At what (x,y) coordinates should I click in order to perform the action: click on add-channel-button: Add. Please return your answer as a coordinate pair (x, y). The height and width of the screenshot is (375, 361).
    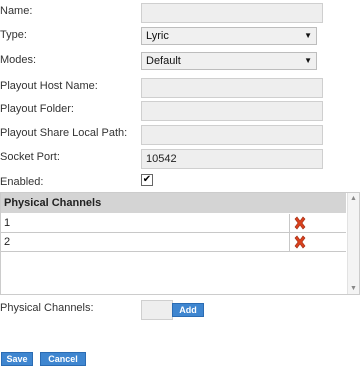
    Looking at the image, I should click on (188, 310).